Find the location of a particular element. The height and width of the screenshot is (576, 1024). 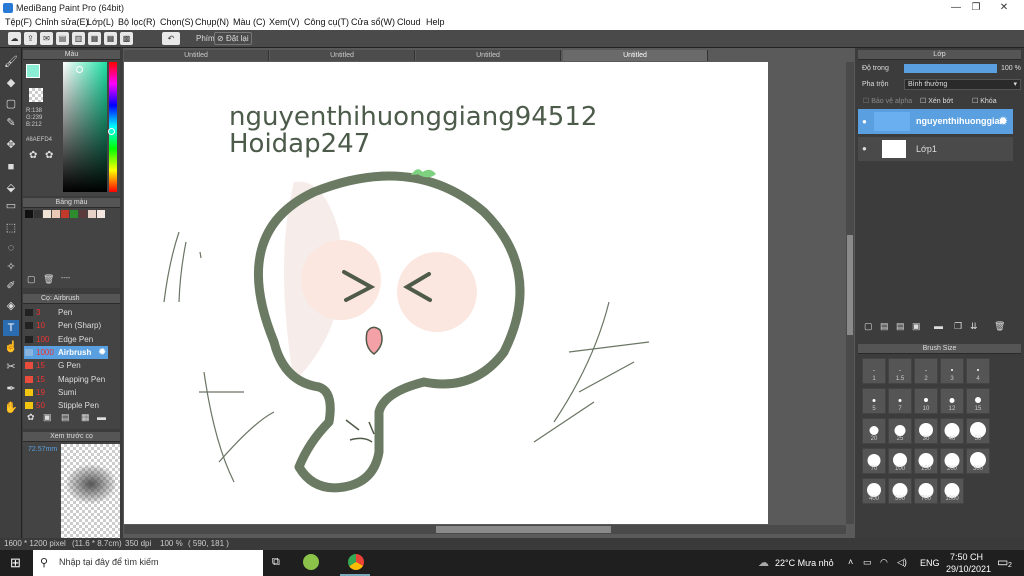

brush-menu-icon: ▤ is located at coordinates (65, 417).